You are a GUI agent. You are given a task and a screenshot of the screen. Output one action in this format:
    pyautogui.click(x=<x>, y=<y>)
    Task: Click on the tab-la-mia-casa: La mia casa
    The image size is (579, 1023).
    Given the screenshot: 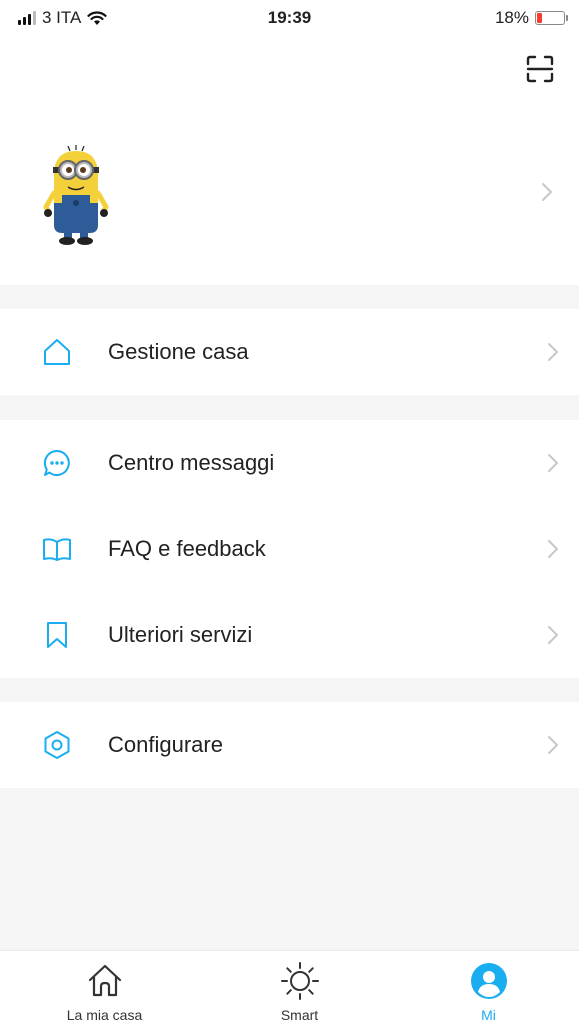 What is the action you would take?
    pyautogui.click(x=104, y=987)
    